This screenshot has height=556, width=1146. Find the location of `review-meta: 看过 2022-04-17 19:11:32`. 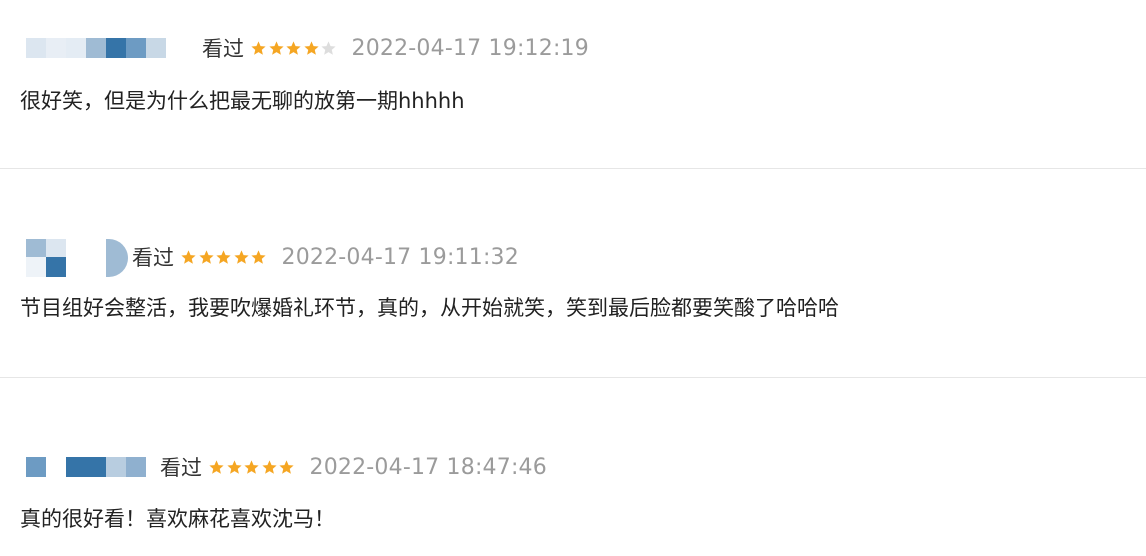

review-meta: 看过 2022-04-17 19:11:32 is located at coordinates (272, 258).